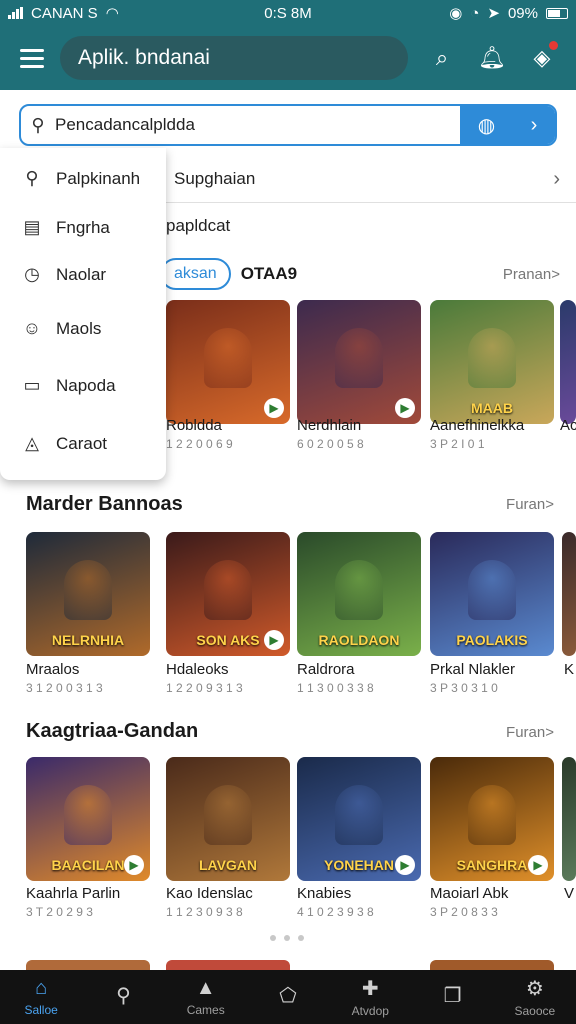 The height and width of the screenshot is (1024, 576). What do you see at coordinates (534, 124) in the screenshot?
I see `chevron-icon: ›` at bounding box center [534, 124].